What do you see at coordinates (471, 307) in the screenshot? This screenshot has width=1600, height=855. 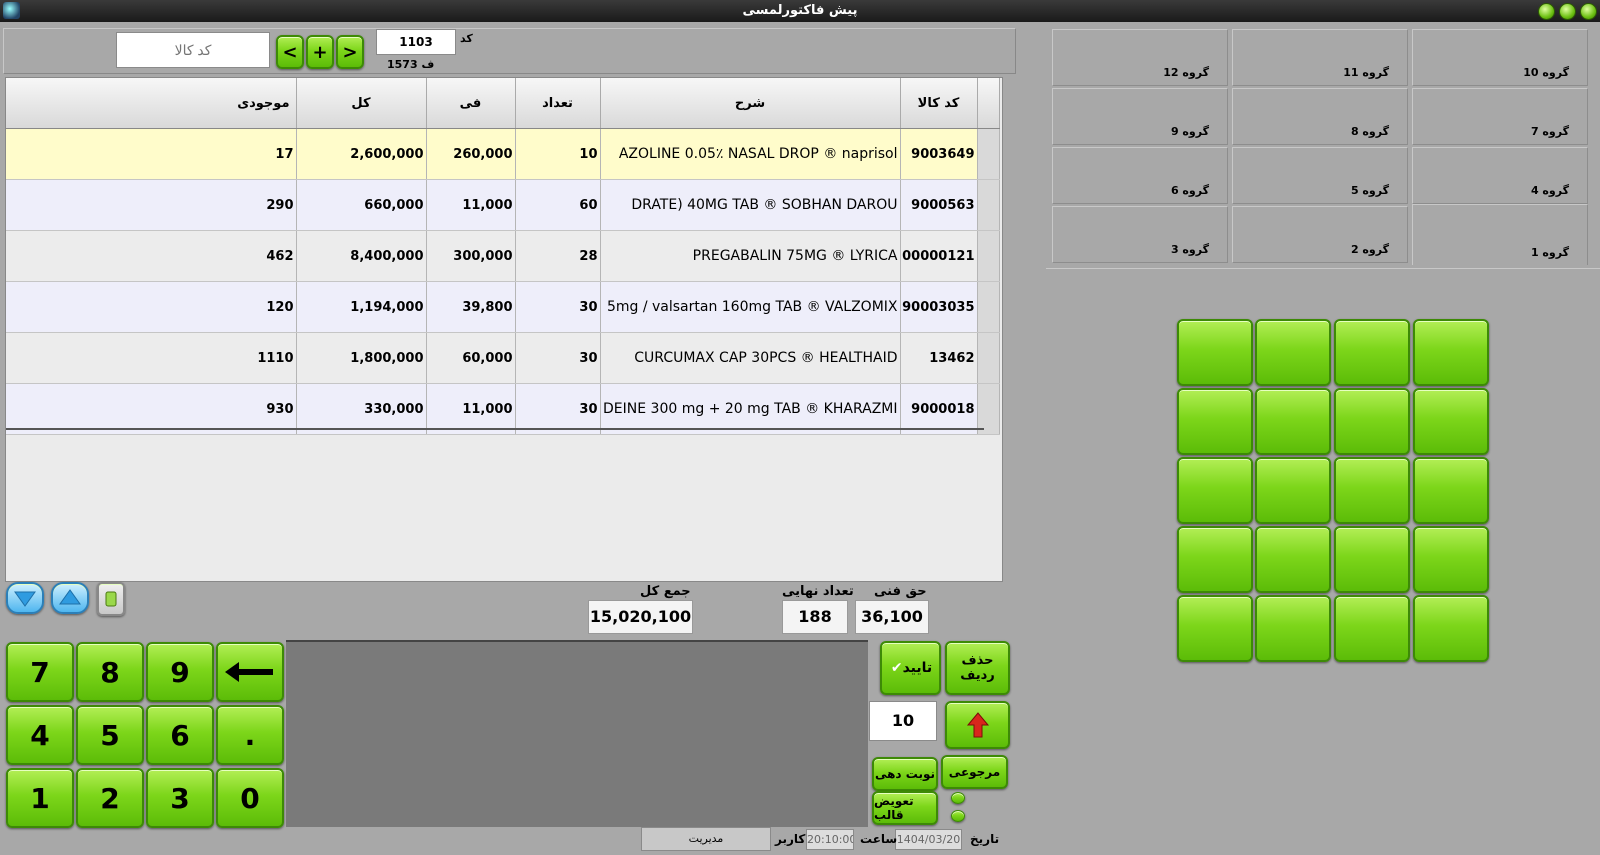 I see `cell-price: 39,800` at bounding box center [471, 307].